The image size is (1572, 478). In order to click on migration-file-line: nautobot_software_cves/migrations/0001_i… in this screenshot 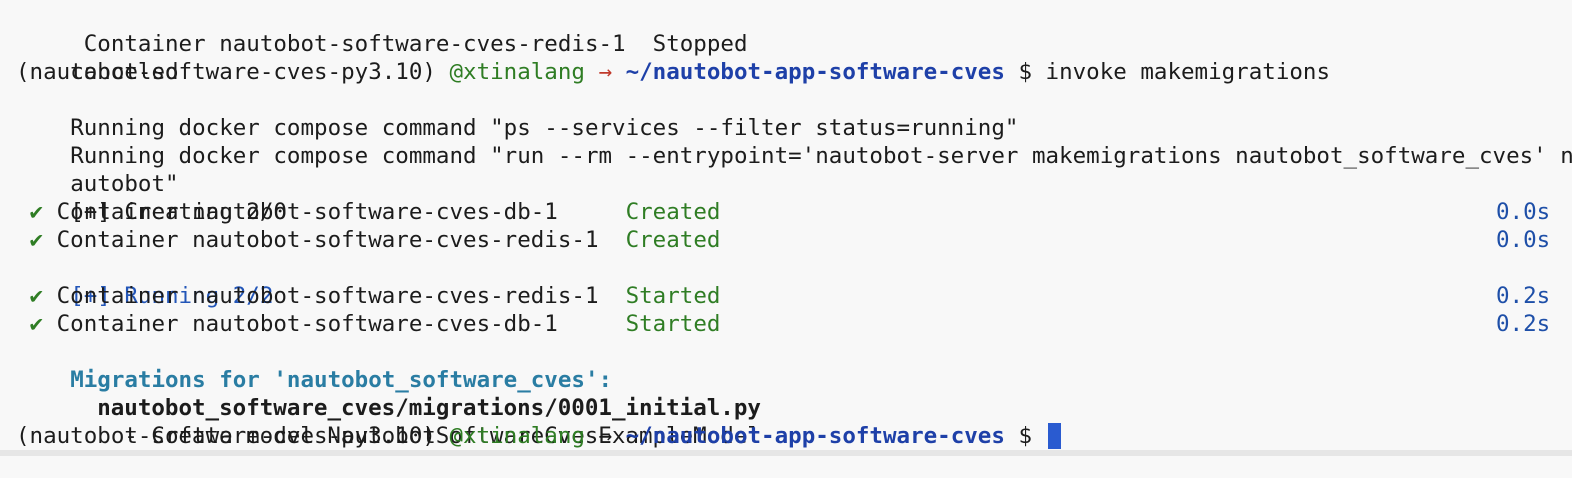, I will do `click(794, 393)`.